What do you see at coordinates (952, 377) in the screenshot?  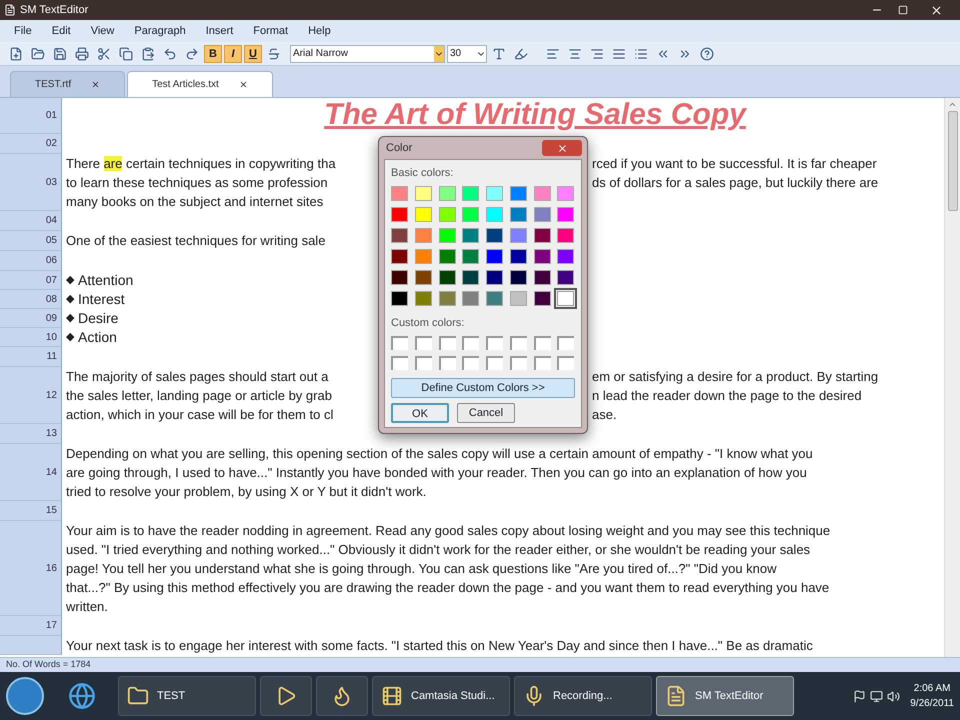 I see `scrollbar` at bounding box center [952, 377].